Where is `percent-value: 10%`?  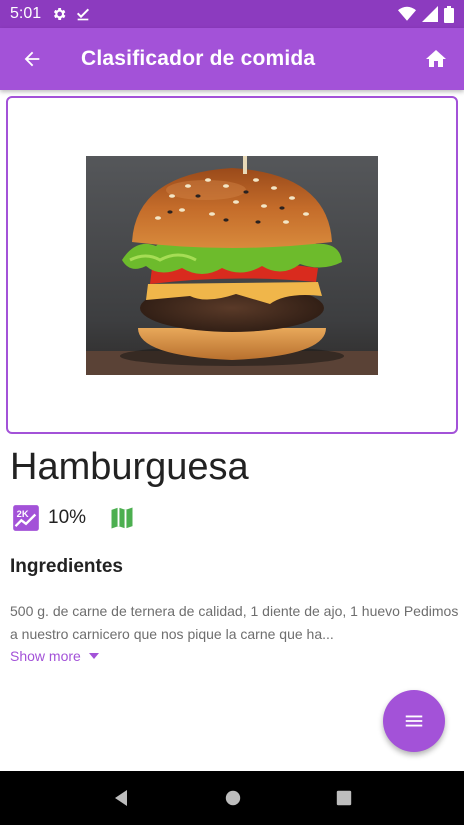
percent-value: 10% is located at coordinates (67, 517).